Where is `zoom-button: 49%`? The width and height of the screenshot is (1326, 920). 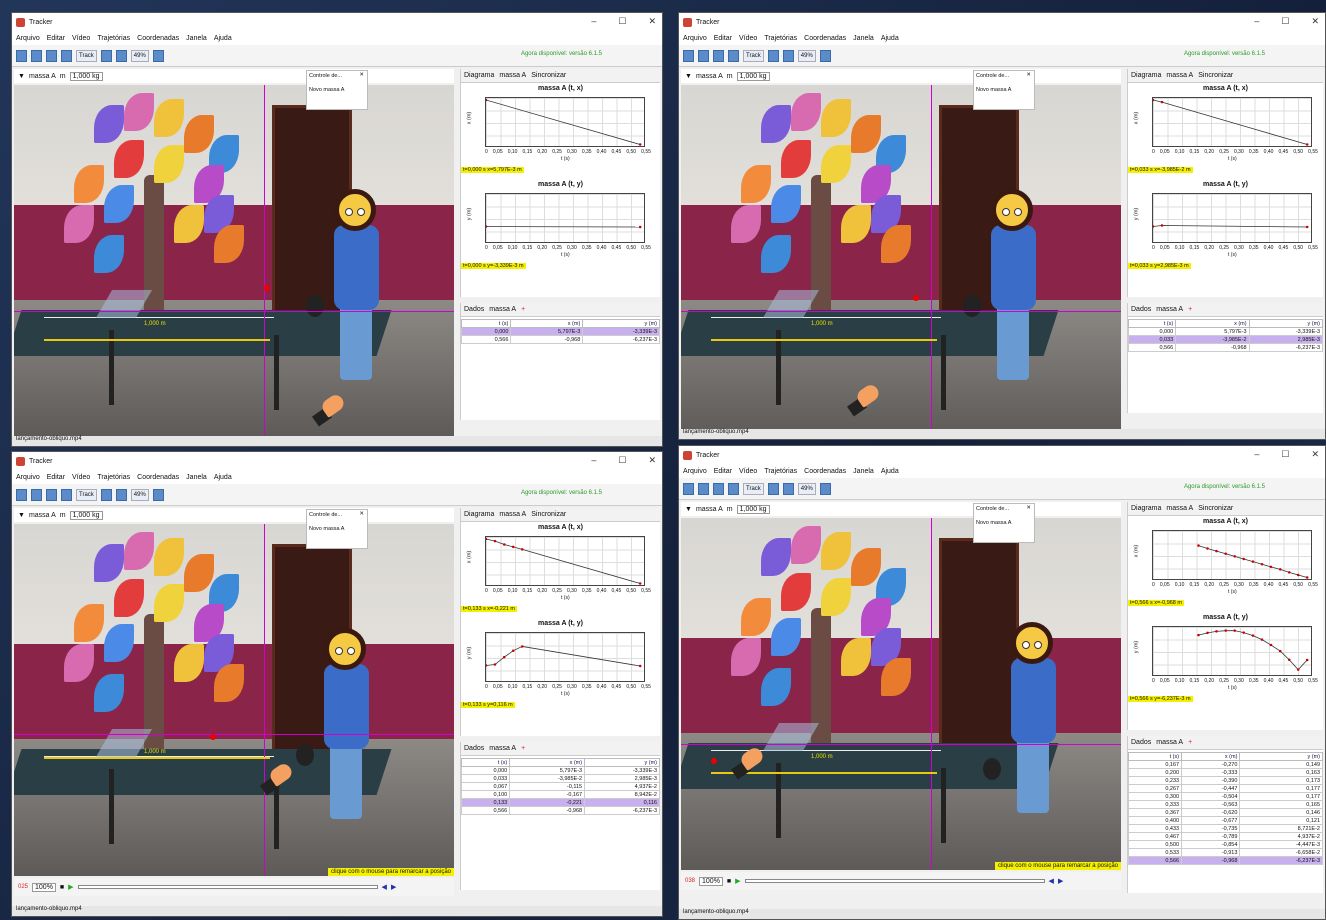 zoom-button: 49% is located at coordinates (806, 488).